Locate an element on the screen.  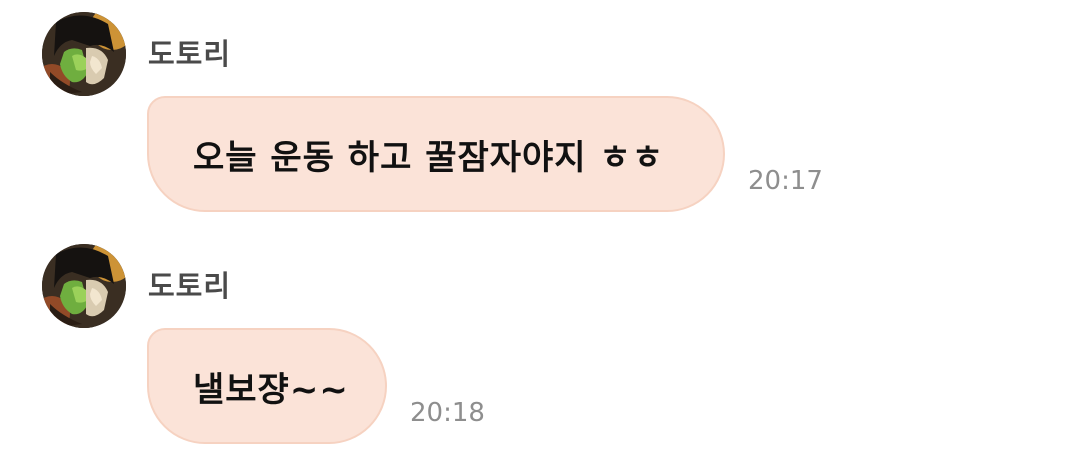
message-timestamp: 20:17 is located at coordinates (785, 181).